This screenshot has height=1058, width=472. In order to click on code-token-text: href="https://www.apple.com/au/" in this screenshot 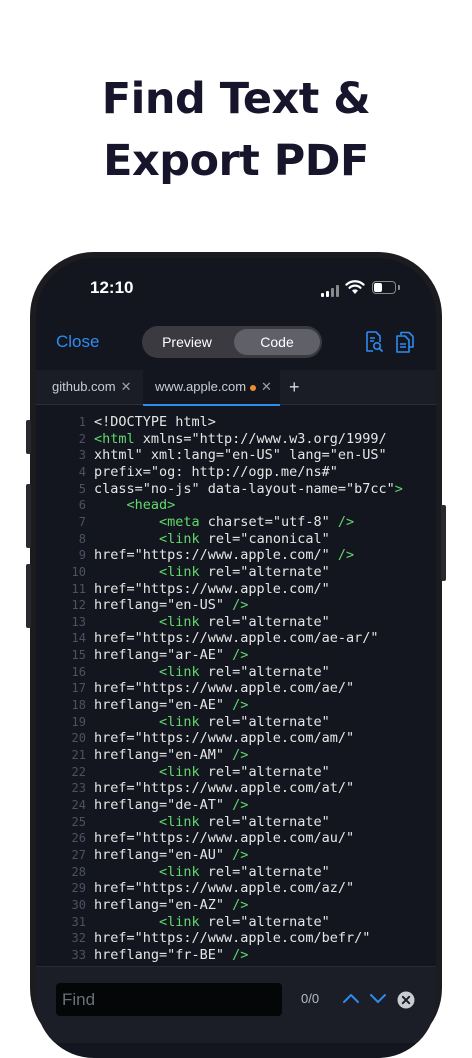, I will do `click(224, 838)`.